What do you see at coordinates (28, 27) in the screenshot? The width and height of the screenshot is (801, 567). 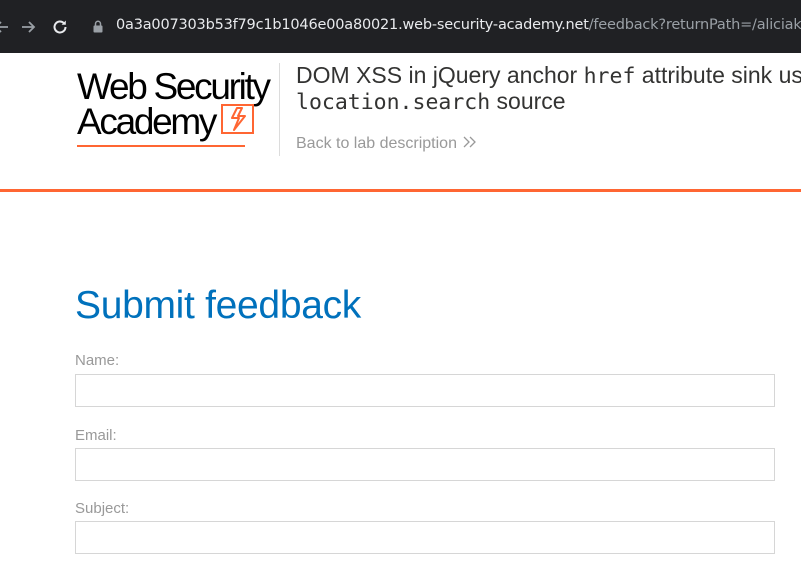 I see `forward-arrow-icon` at bounding box center [28, 27].